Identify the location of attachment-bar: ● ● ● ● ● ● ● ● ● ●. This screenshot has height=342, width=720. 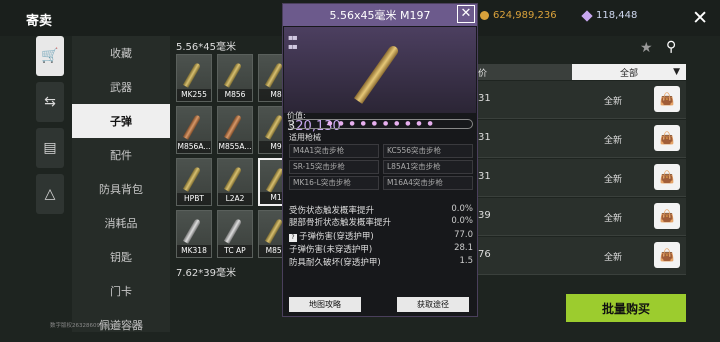
(381, 124).